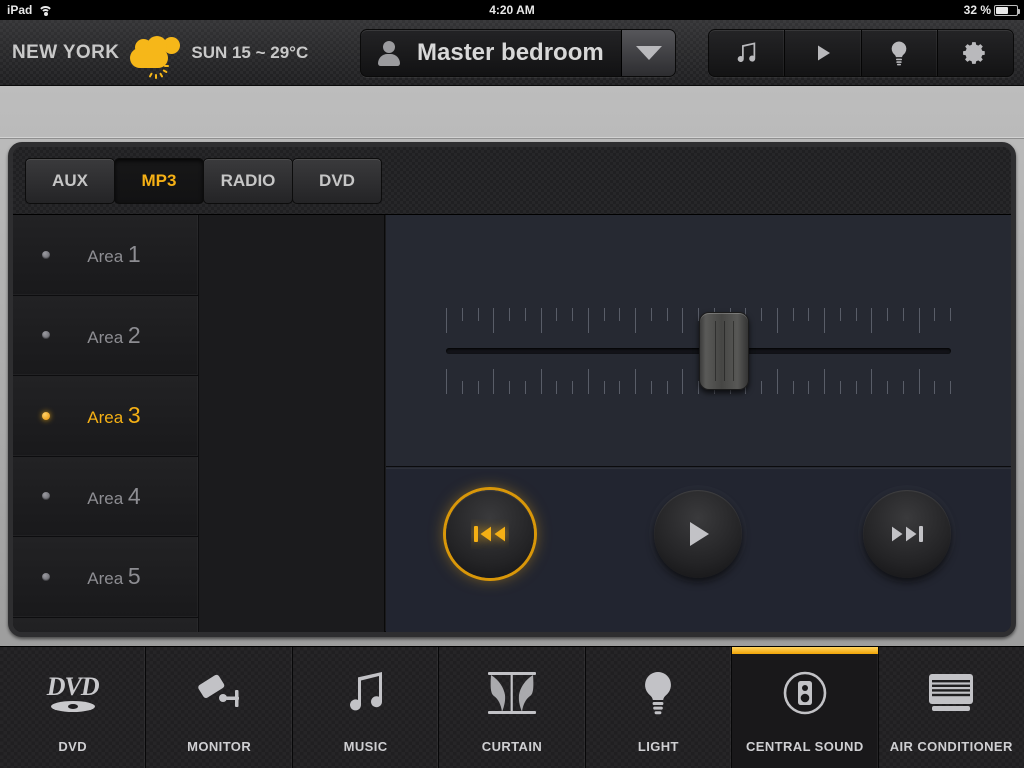 This screenshot has height=768, width=1024. I want to click on nav-item-label: AIR CONDITIONER, so click(951, 746).